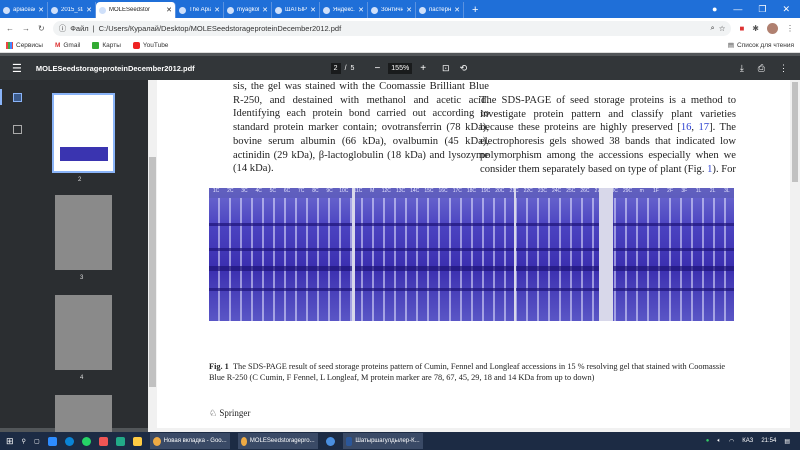  I want to click on bookmark-youtube: YouTube, so click(150, 45).